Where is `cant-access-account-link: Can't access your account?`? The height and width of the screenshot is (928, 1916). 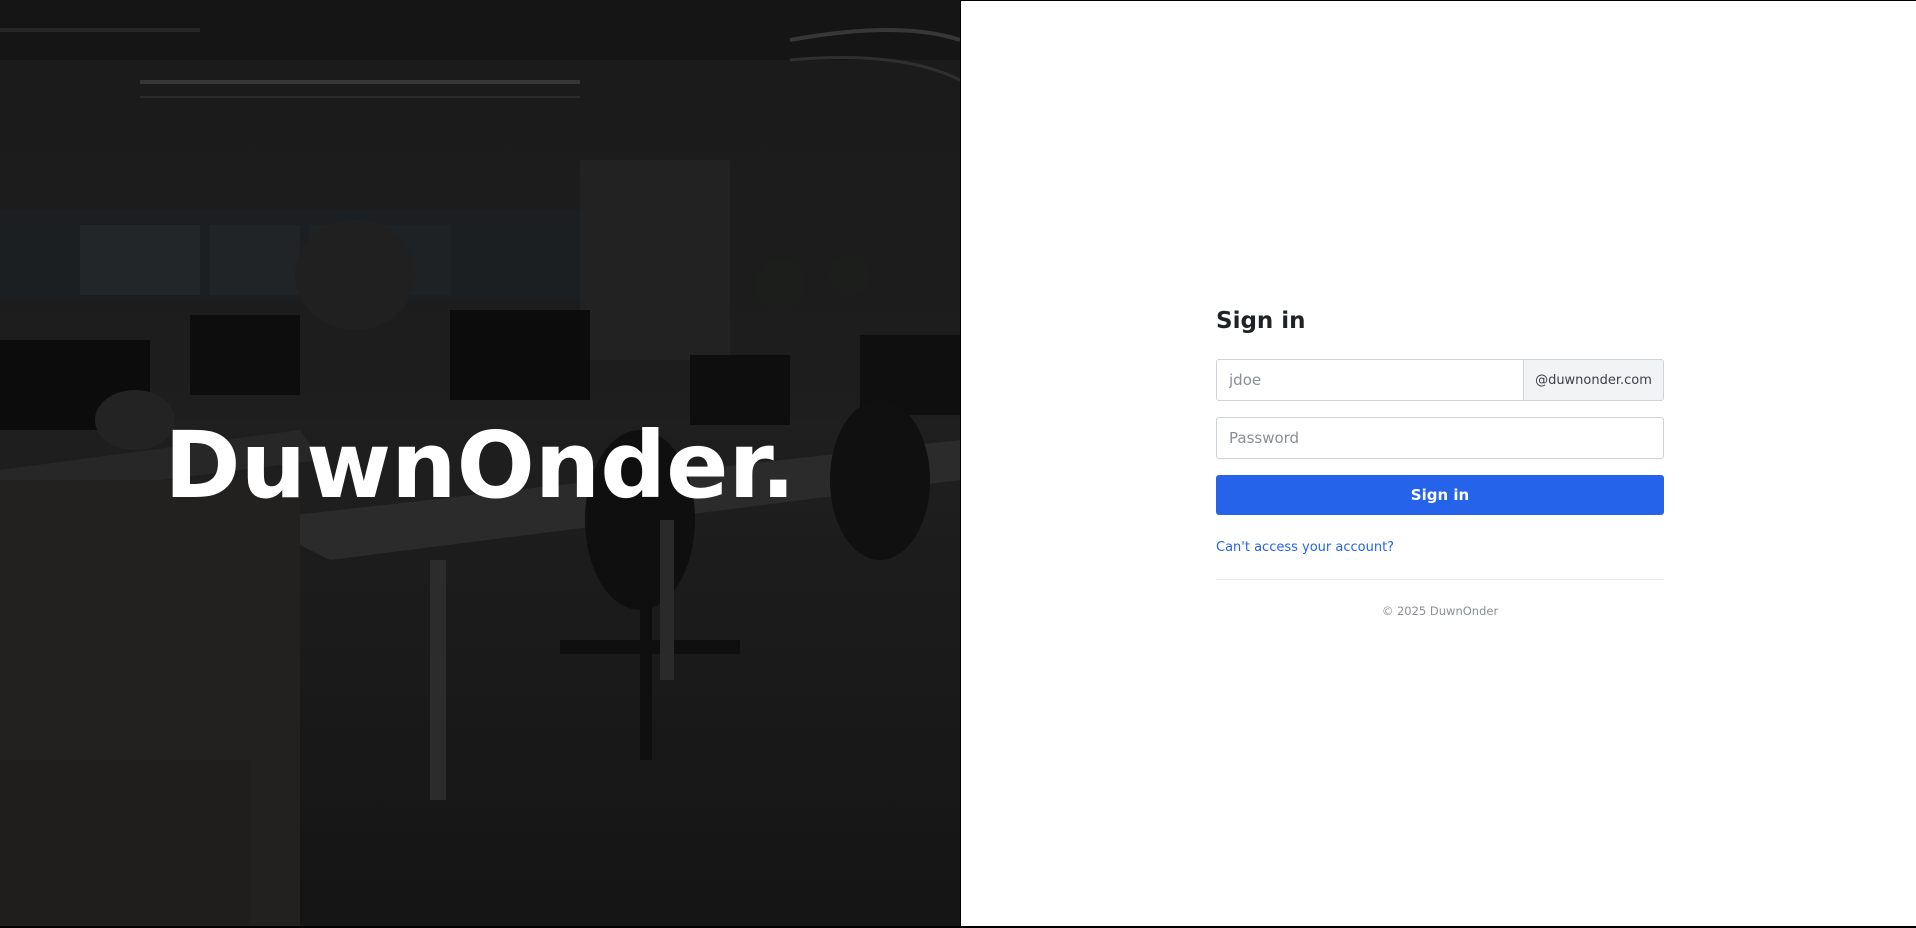
cant-access-account-link: Can't access your account? is located at coordinates (1305, 547).